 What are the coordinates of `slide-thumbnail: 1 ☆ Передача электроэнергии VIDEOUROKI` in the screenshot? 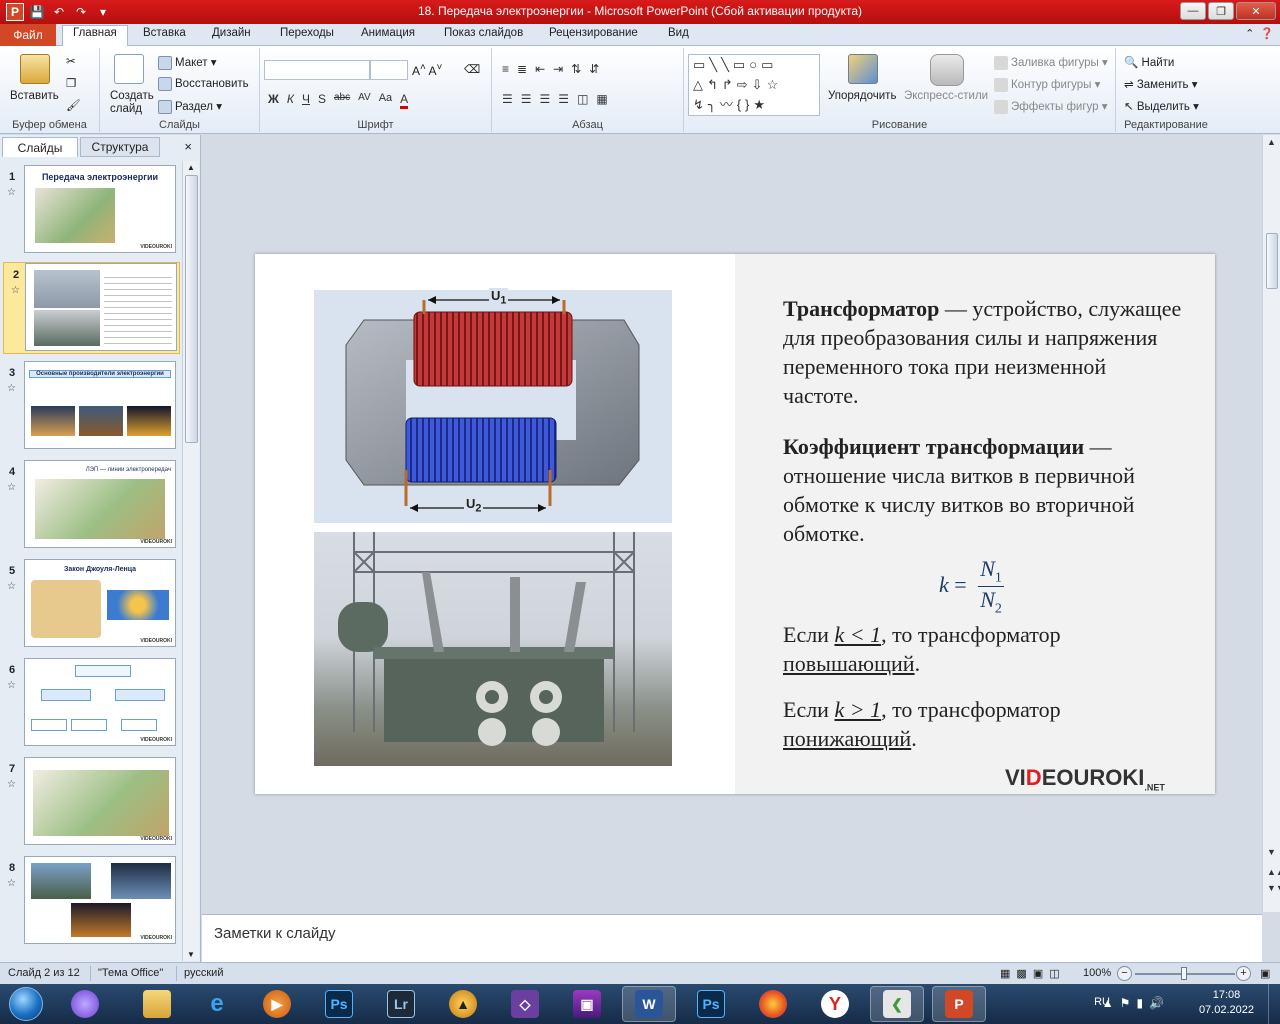 It's located at (91, 211).